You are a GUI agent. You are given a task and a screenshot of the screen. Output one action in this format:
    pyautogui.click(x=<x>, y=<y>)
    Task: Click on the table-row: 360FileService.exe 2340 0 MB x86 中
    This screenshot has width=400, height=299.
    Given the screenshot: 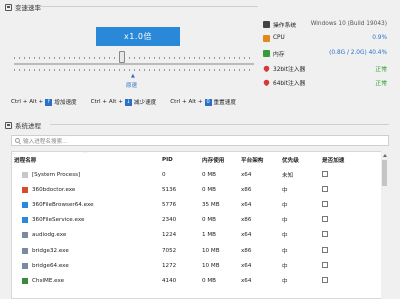 What is the action you would take?
    pyautogui.click(x=197, y=220)
    